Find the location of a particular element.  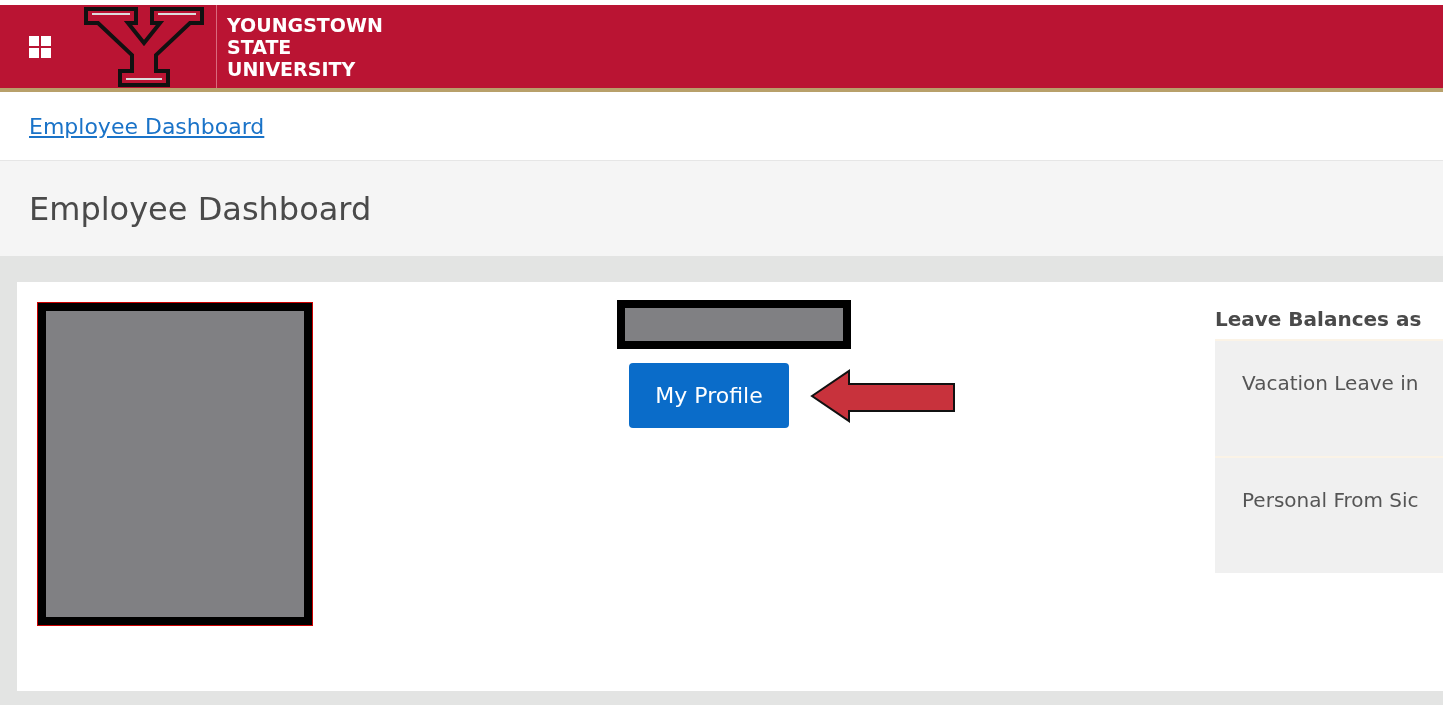

balance-label: Vacation Leave in is located at coordinates (1330, 383).